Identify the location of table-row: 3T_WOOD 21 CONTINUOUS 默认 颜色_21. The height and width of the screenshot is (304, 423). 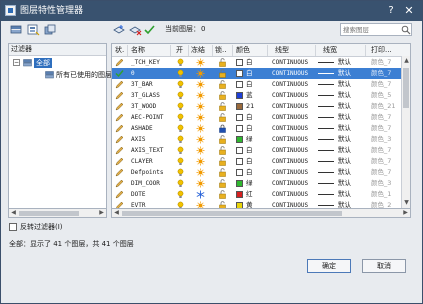
(257, 106).